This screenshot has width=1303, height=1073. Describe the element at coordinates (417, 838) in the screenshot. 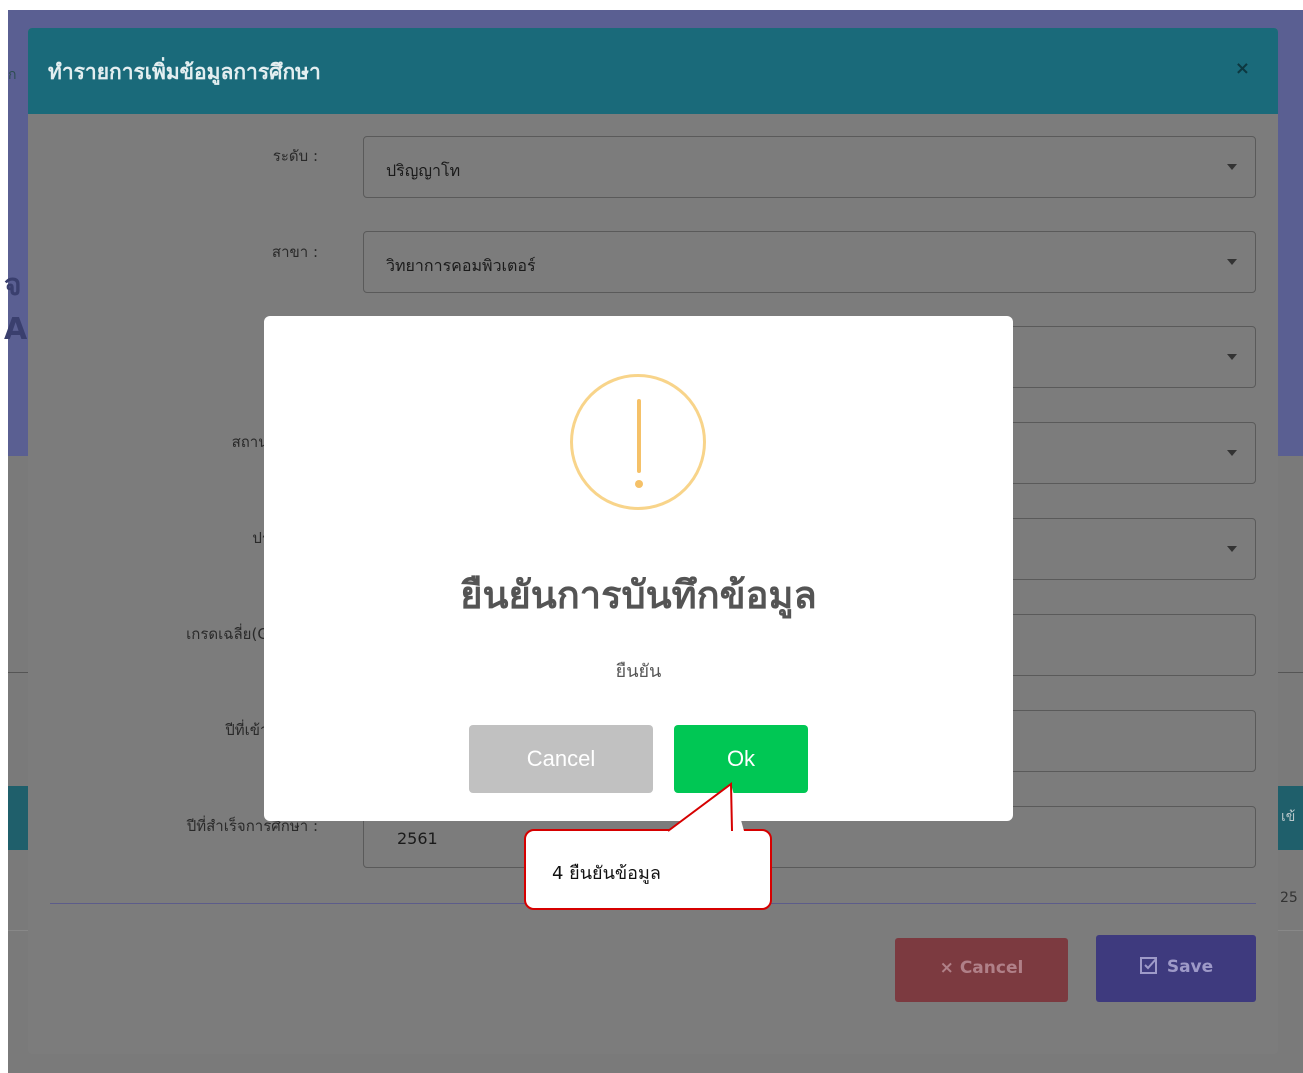

I see `graduation-year-value: 2561` at that location.